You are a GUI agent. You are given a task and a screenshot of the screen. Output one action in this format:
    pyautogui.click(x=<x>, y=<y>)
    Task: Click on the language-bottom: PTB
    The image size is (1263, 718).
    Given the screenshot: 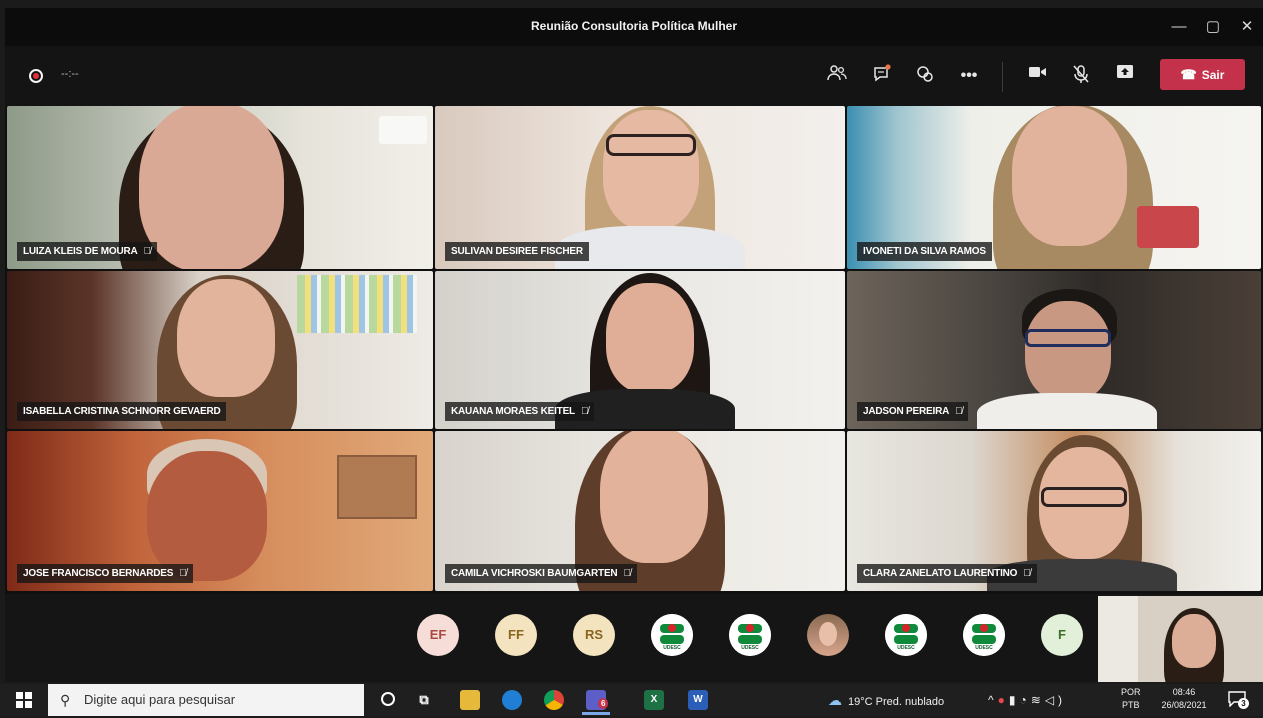 What is the action you would take?
    pyautogui.click(x=1131, y=705)
    